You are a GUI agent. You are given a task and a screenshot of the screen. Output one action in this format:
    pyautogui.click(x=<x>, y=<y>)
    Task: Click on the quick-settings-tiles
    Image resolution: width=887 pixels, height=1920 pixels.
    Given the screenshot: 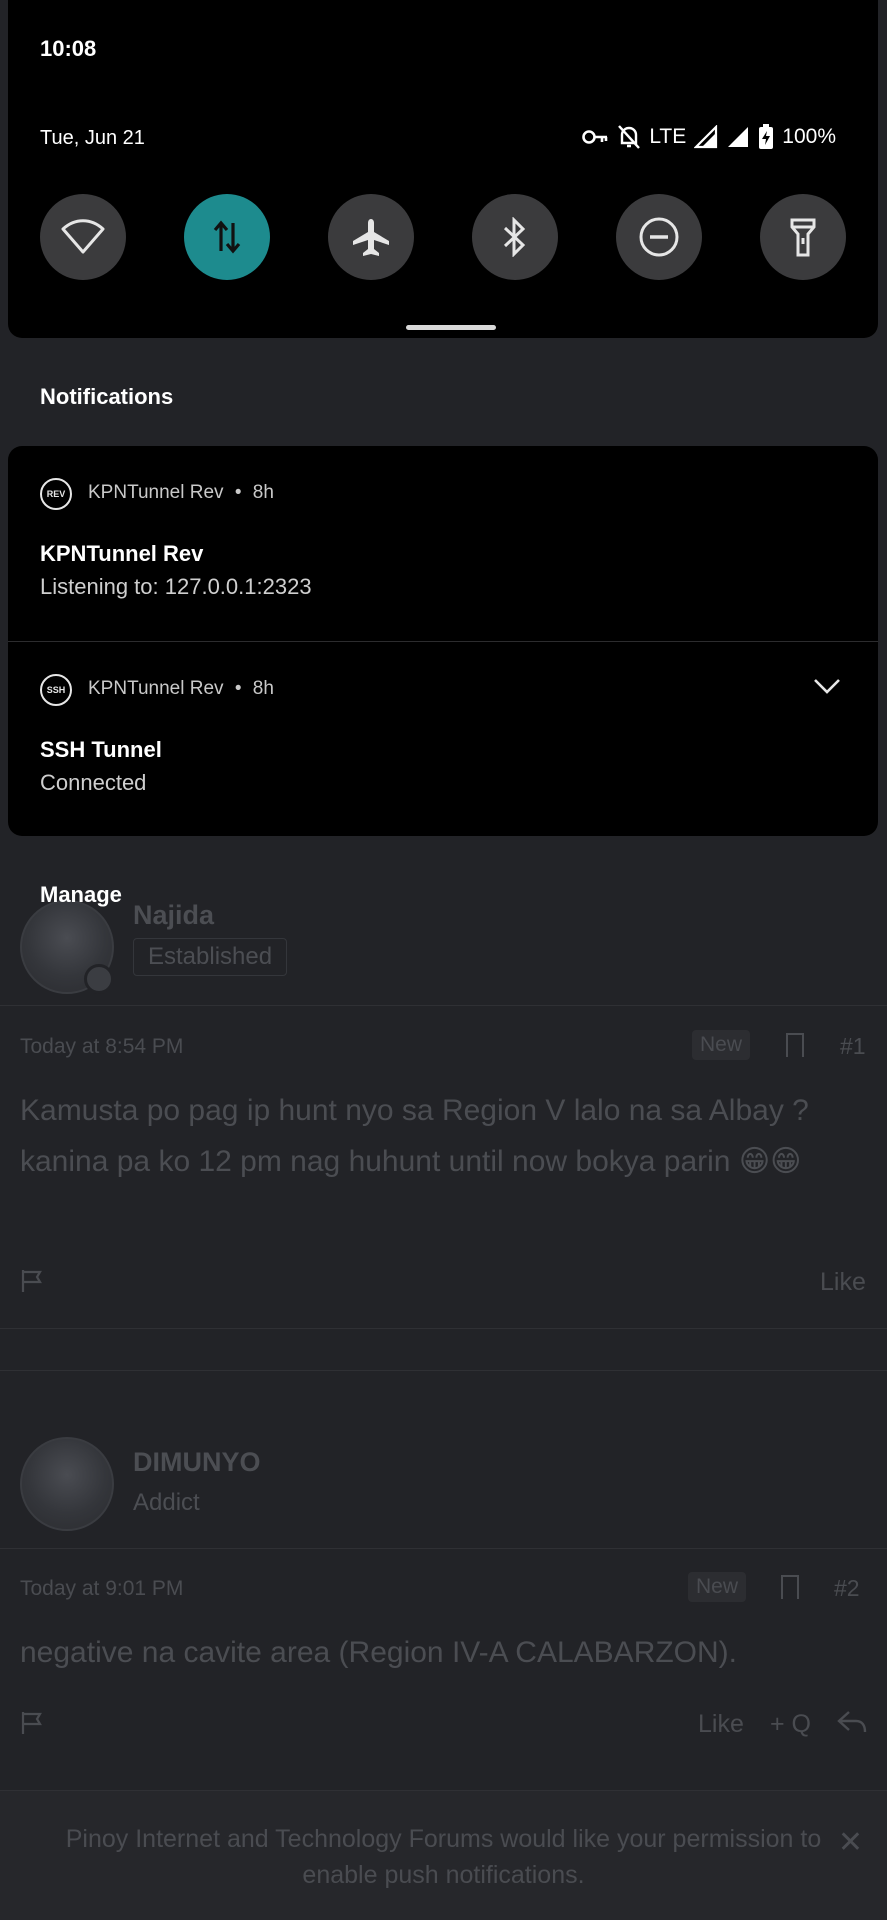 What is the action you would take?
    pyautogui.click(x=443, y=237)
    